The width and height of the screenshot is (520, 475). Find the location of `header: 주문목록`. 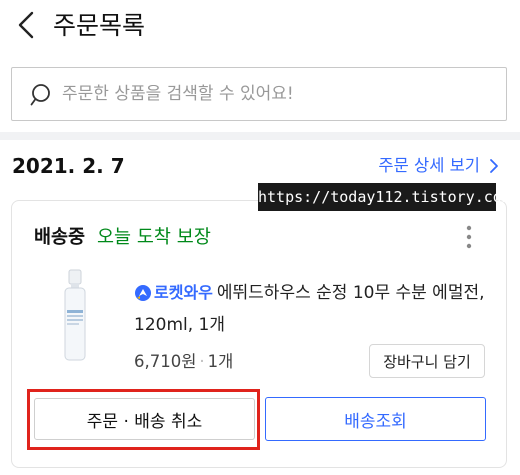

header: 주문목록 is located at coordinates (260, 26).